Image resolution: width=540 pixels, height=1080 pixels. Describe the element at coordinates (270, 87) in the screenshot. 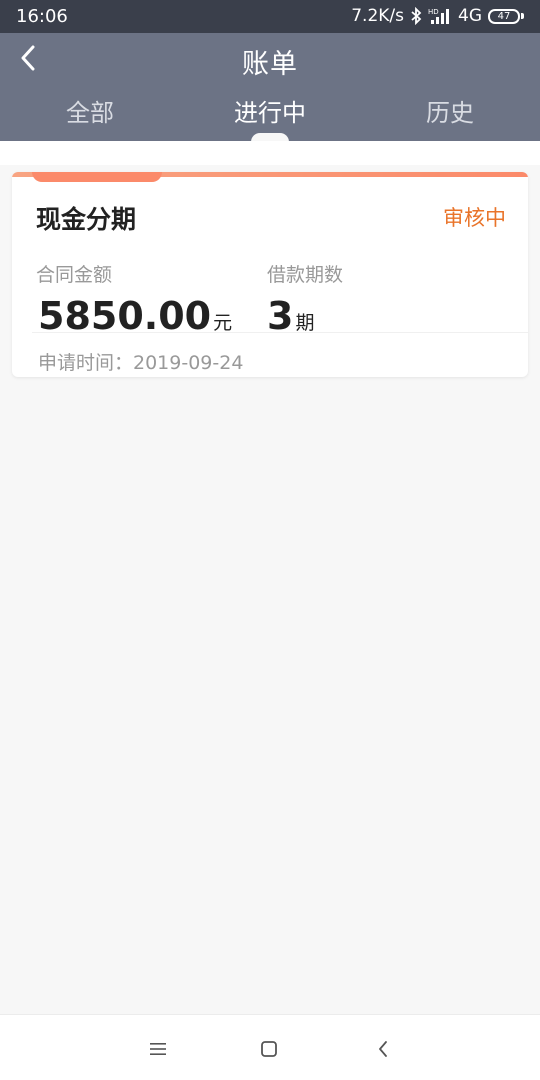

I see `app-header: 账单 全部 进行中 历史` at that location.